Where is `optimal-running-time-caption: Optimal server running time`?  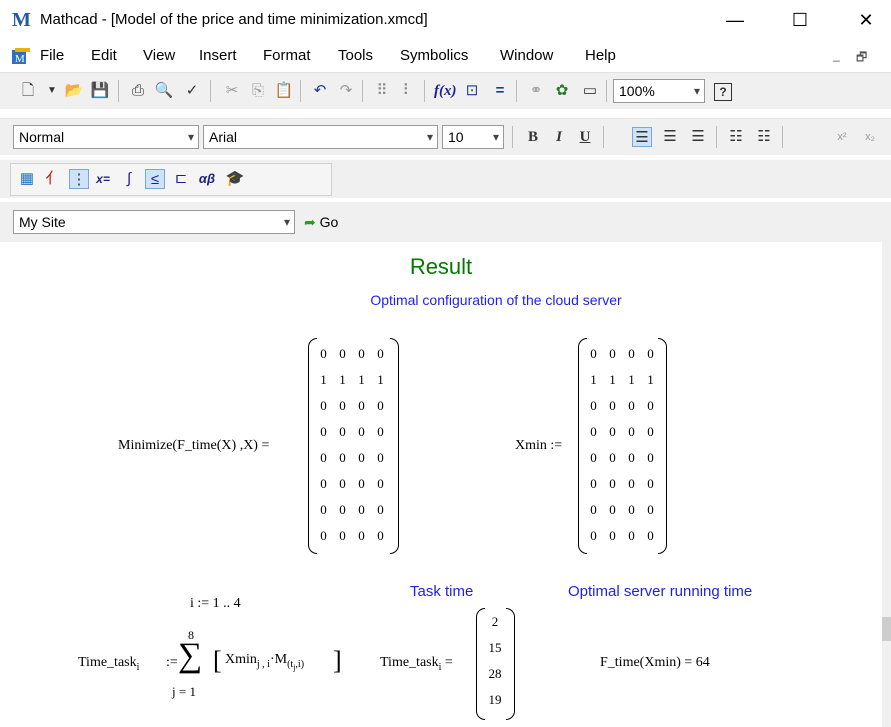
optimal-running-time-caption: Optimal server running time is located at coordinates (660, 591).